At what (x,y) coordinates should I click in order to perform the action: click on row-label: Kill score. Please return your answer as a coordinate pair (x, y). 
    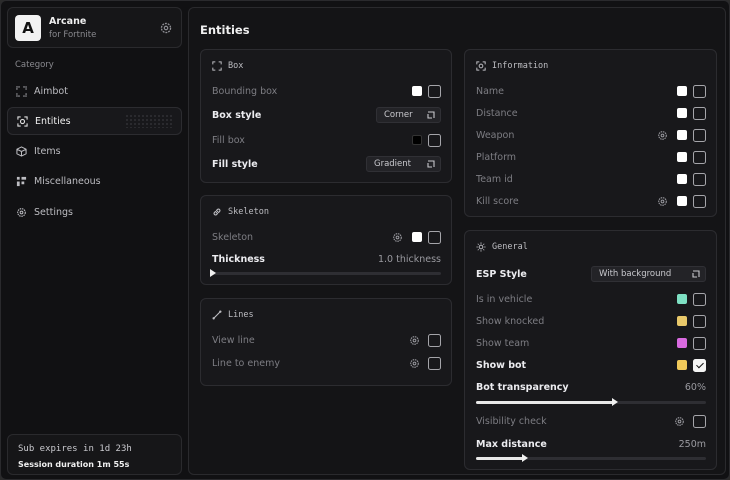
    Looking at the image, I should click on (497, 201).